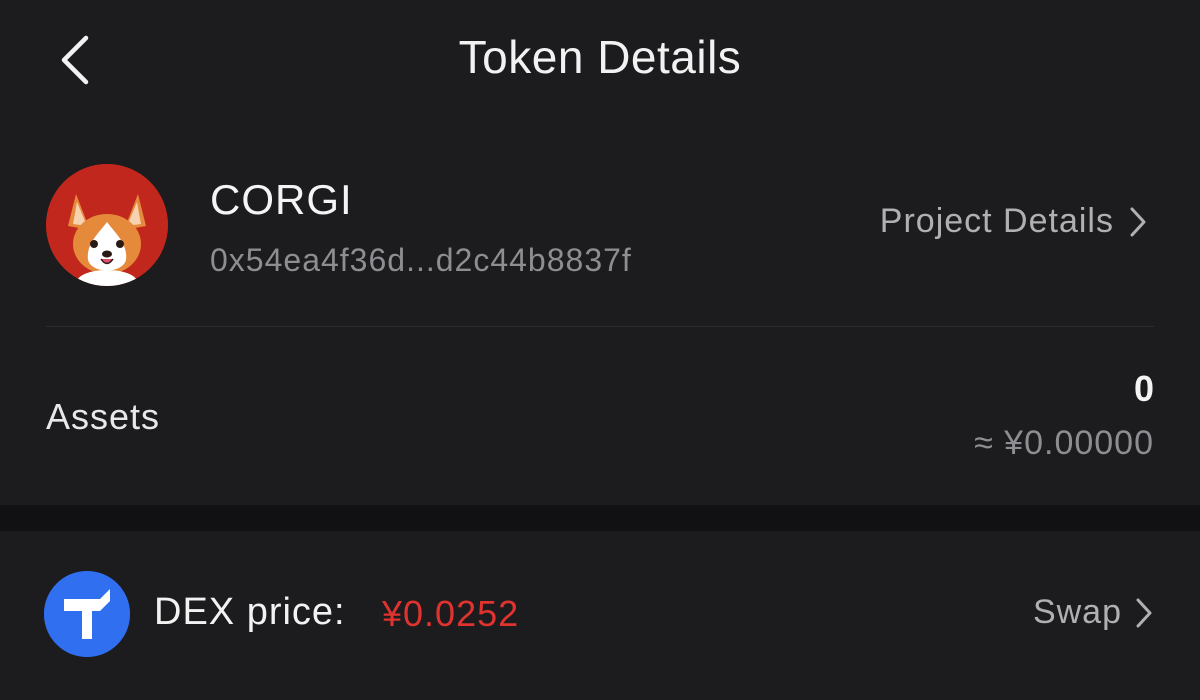  What do you see at coordinates (1143, 388) in the screenshot?
I see `assets-amount: 0` at bounding box center [1143, 388].